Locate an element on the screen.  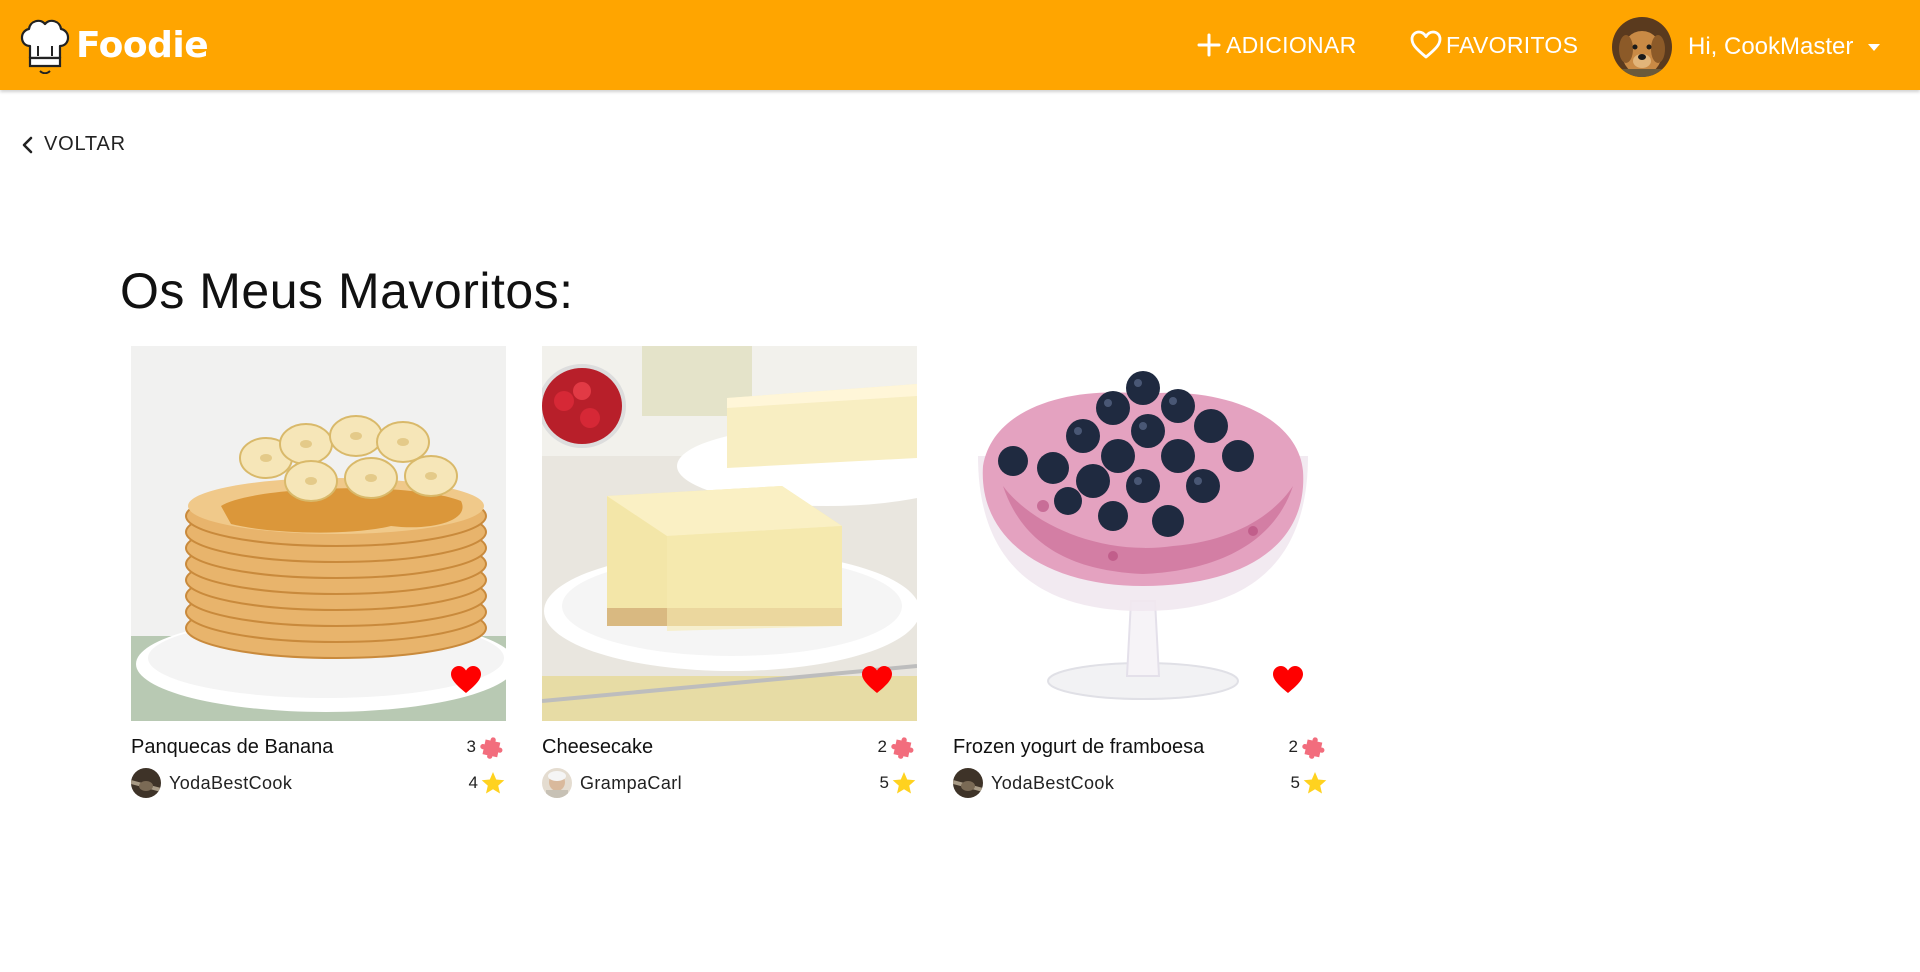
recipe-title: Frozen yogurt de framboesa is located at coordinates (1078, 747).